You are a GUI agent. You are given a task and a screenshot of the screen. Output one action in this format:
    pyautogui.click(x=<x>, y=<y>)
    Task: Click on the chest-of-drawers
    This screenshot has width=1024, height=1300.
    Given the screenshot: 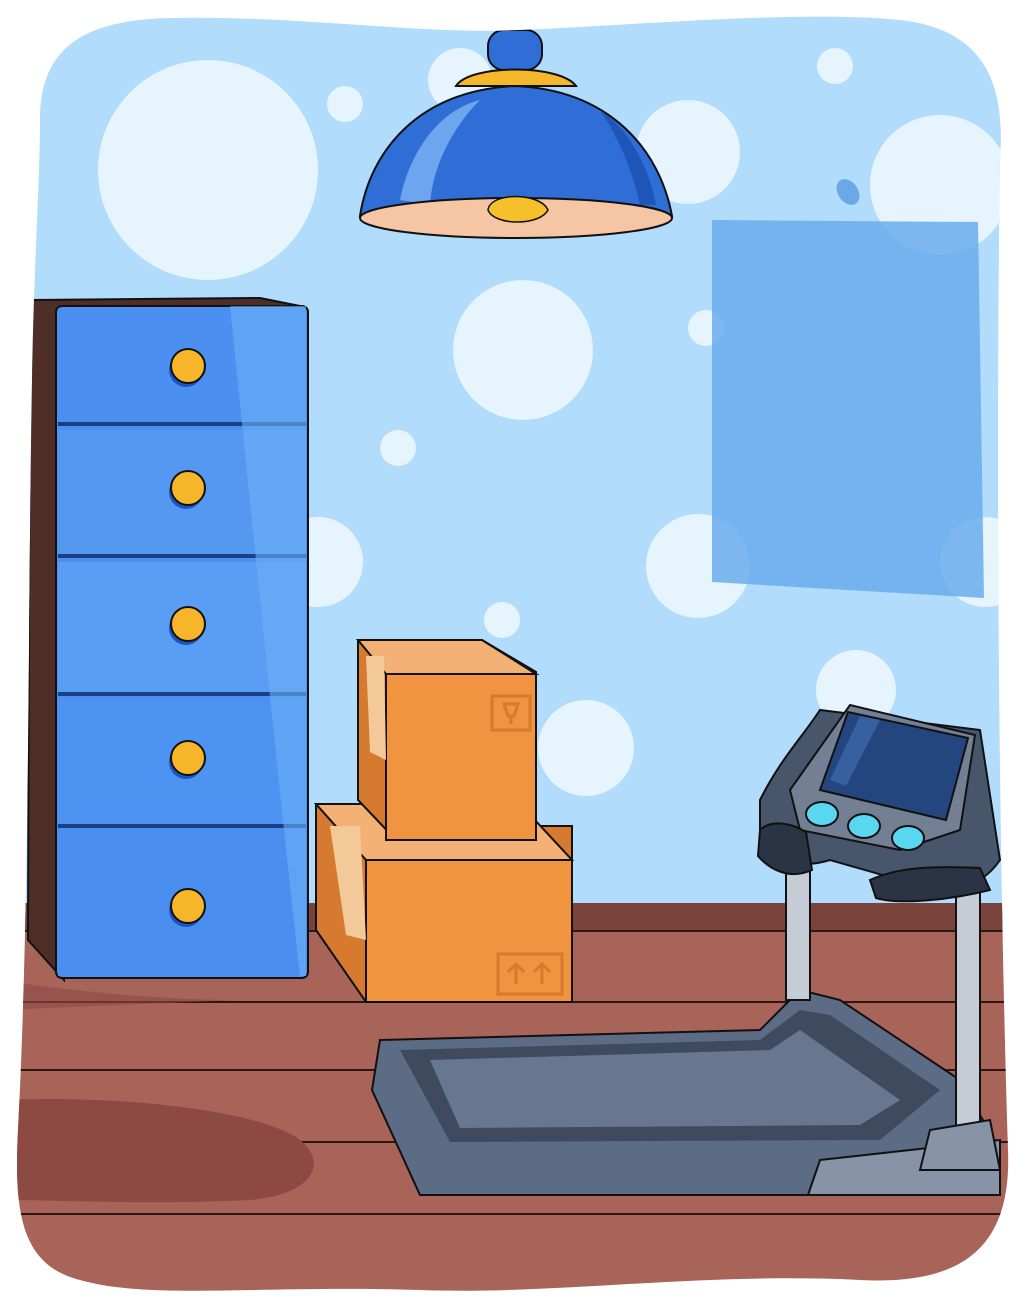 What is the action you would take?
    pyautogui.click(x=167, y=639)
    